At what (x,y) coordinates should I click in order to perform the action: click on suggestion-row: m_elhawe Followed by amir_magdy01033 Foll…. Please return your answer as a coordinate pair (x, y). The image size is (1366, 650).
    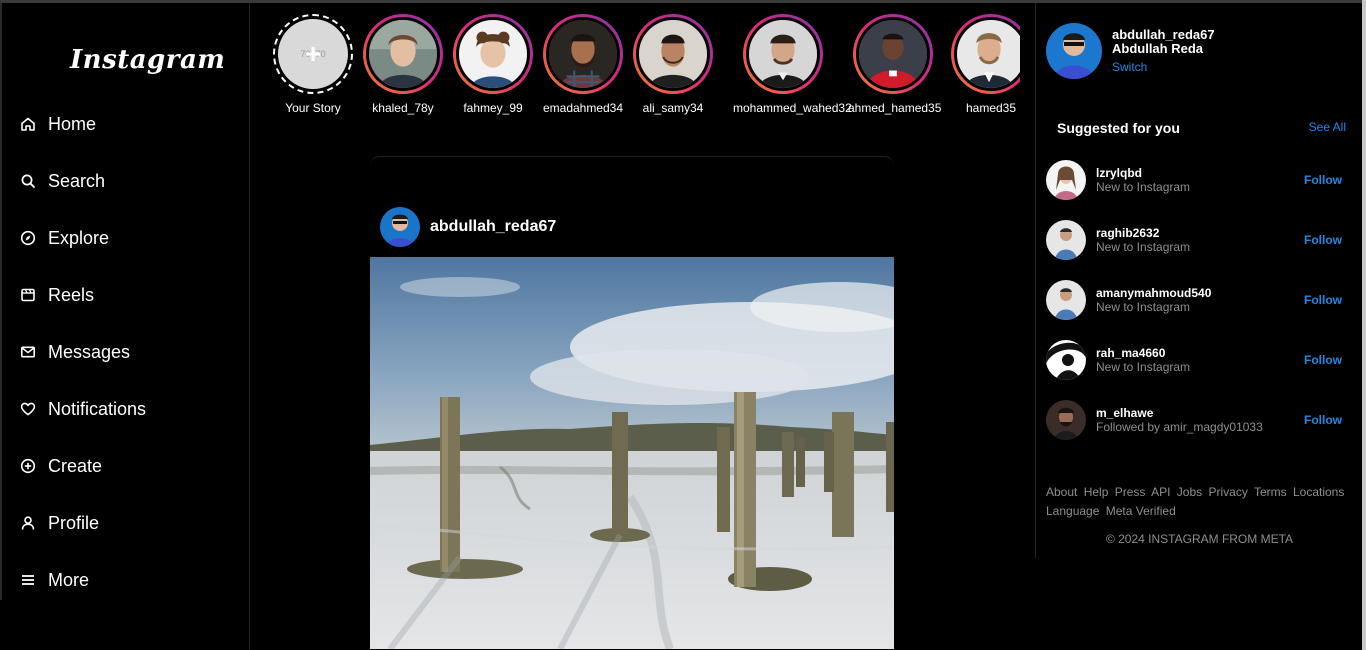
    Looking at the image, I should click on (1196, 420).